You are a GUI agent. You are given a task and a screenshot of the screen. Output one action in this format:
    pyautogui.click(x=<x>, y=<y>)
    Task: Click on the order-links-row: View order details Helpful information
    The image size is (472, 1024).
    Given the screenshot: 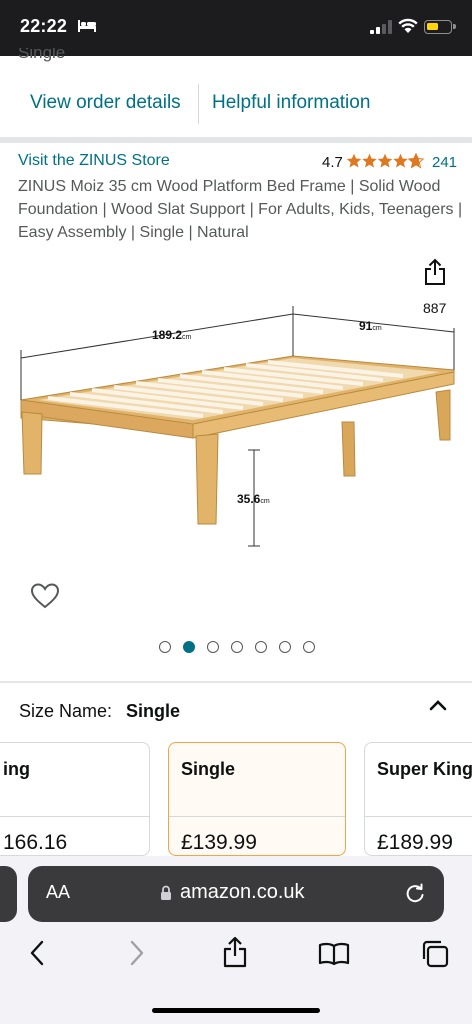 What is the action you would take?
    pyautogui.click(x=236, y=102)
    